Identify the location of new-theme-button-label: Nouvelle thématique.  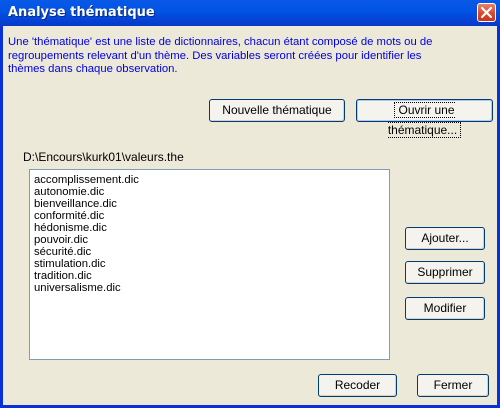
(277, 110).